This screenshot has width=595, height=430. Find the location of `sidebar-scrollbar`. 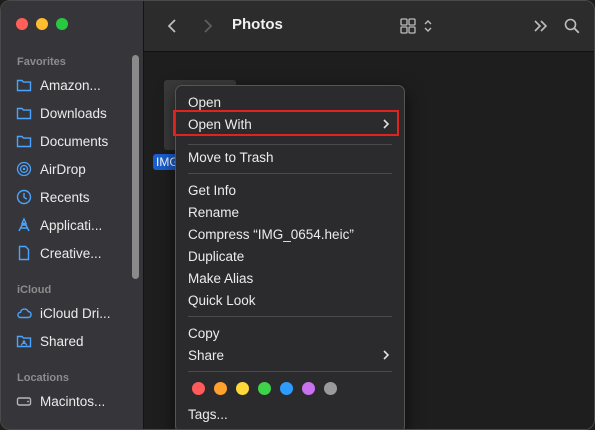

sidebar-scrollbar is located at coordinates (135, 167).